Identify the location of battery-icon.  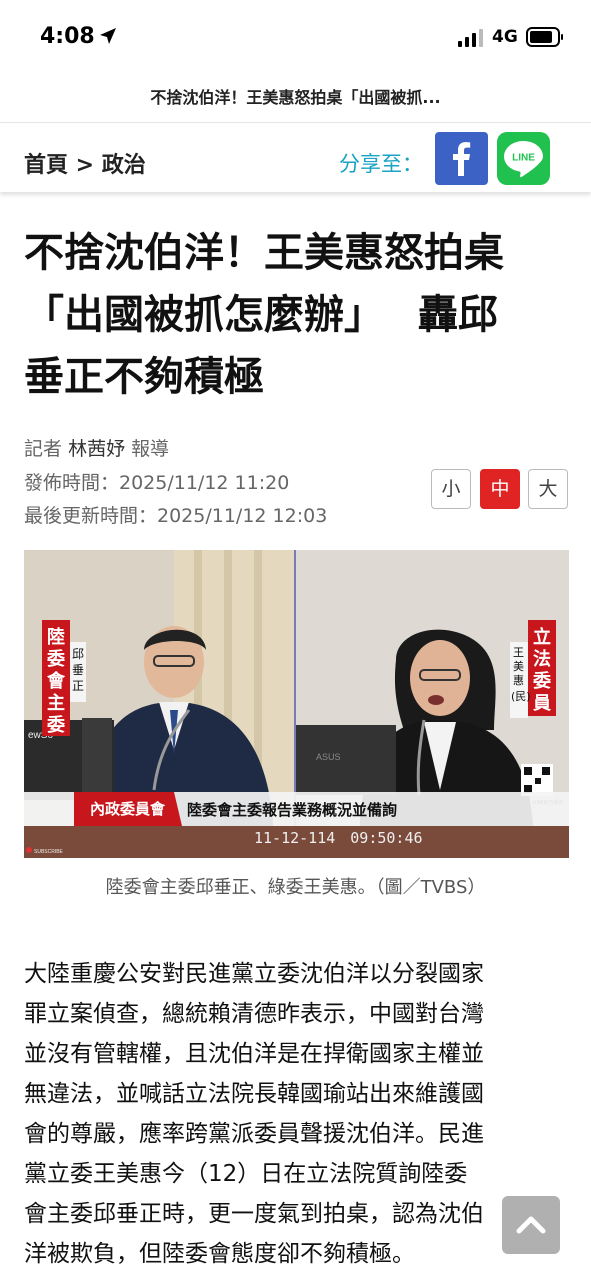
(544, 37).